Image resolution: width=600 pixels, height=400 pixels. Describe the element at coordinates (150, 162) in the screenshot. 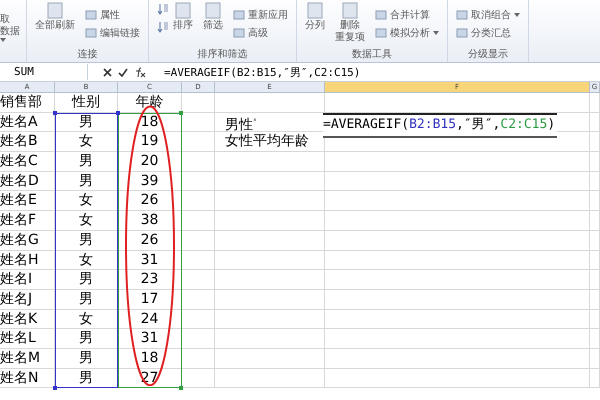

I see `table-cell: 20` at that location.